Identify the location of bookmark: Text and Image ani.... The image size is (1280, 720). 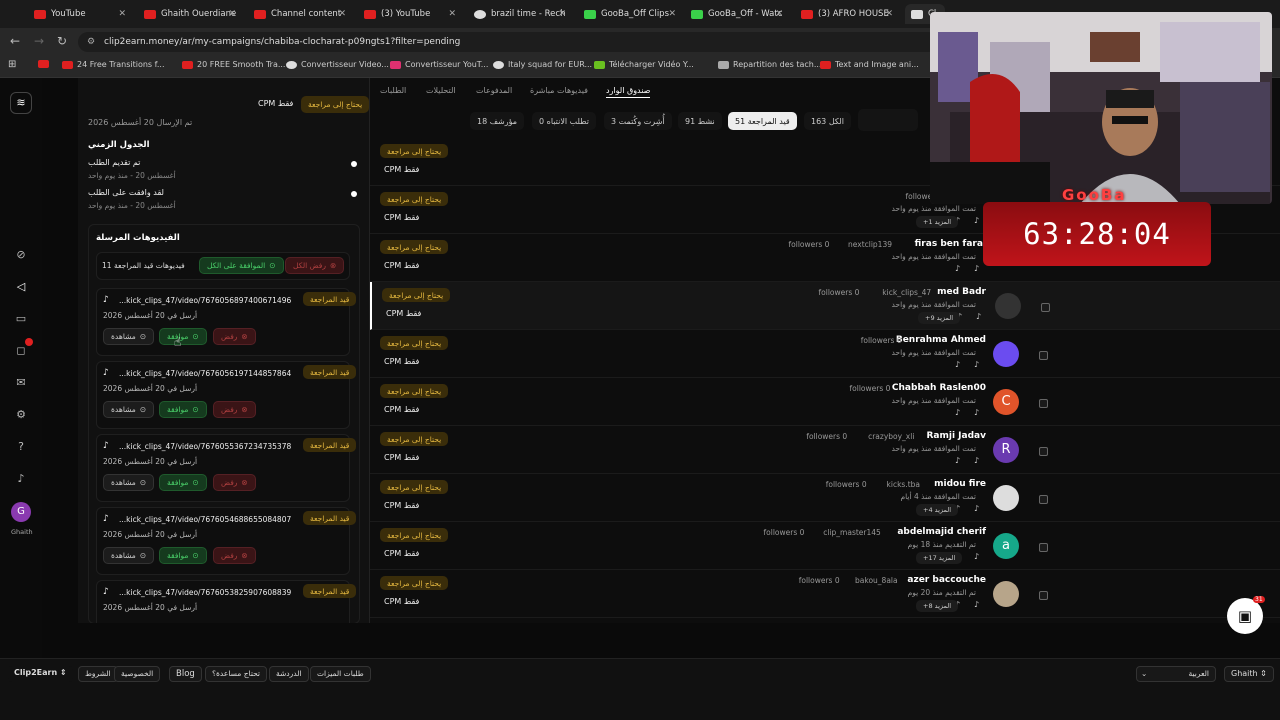
(869, 64).